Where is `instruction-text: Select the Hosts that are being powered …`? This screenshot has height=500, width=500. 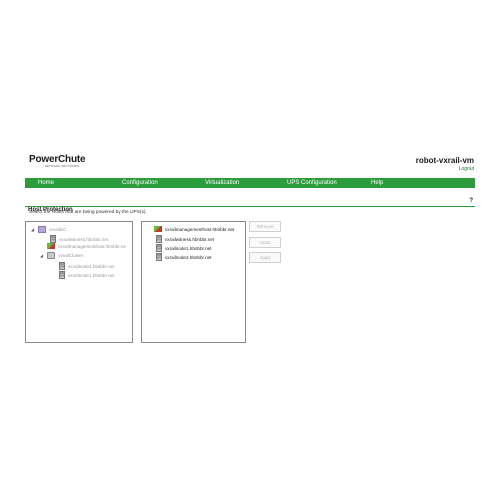
instruction-text: Select the Hosts that are being powered … is located at coordinates (88, 212).